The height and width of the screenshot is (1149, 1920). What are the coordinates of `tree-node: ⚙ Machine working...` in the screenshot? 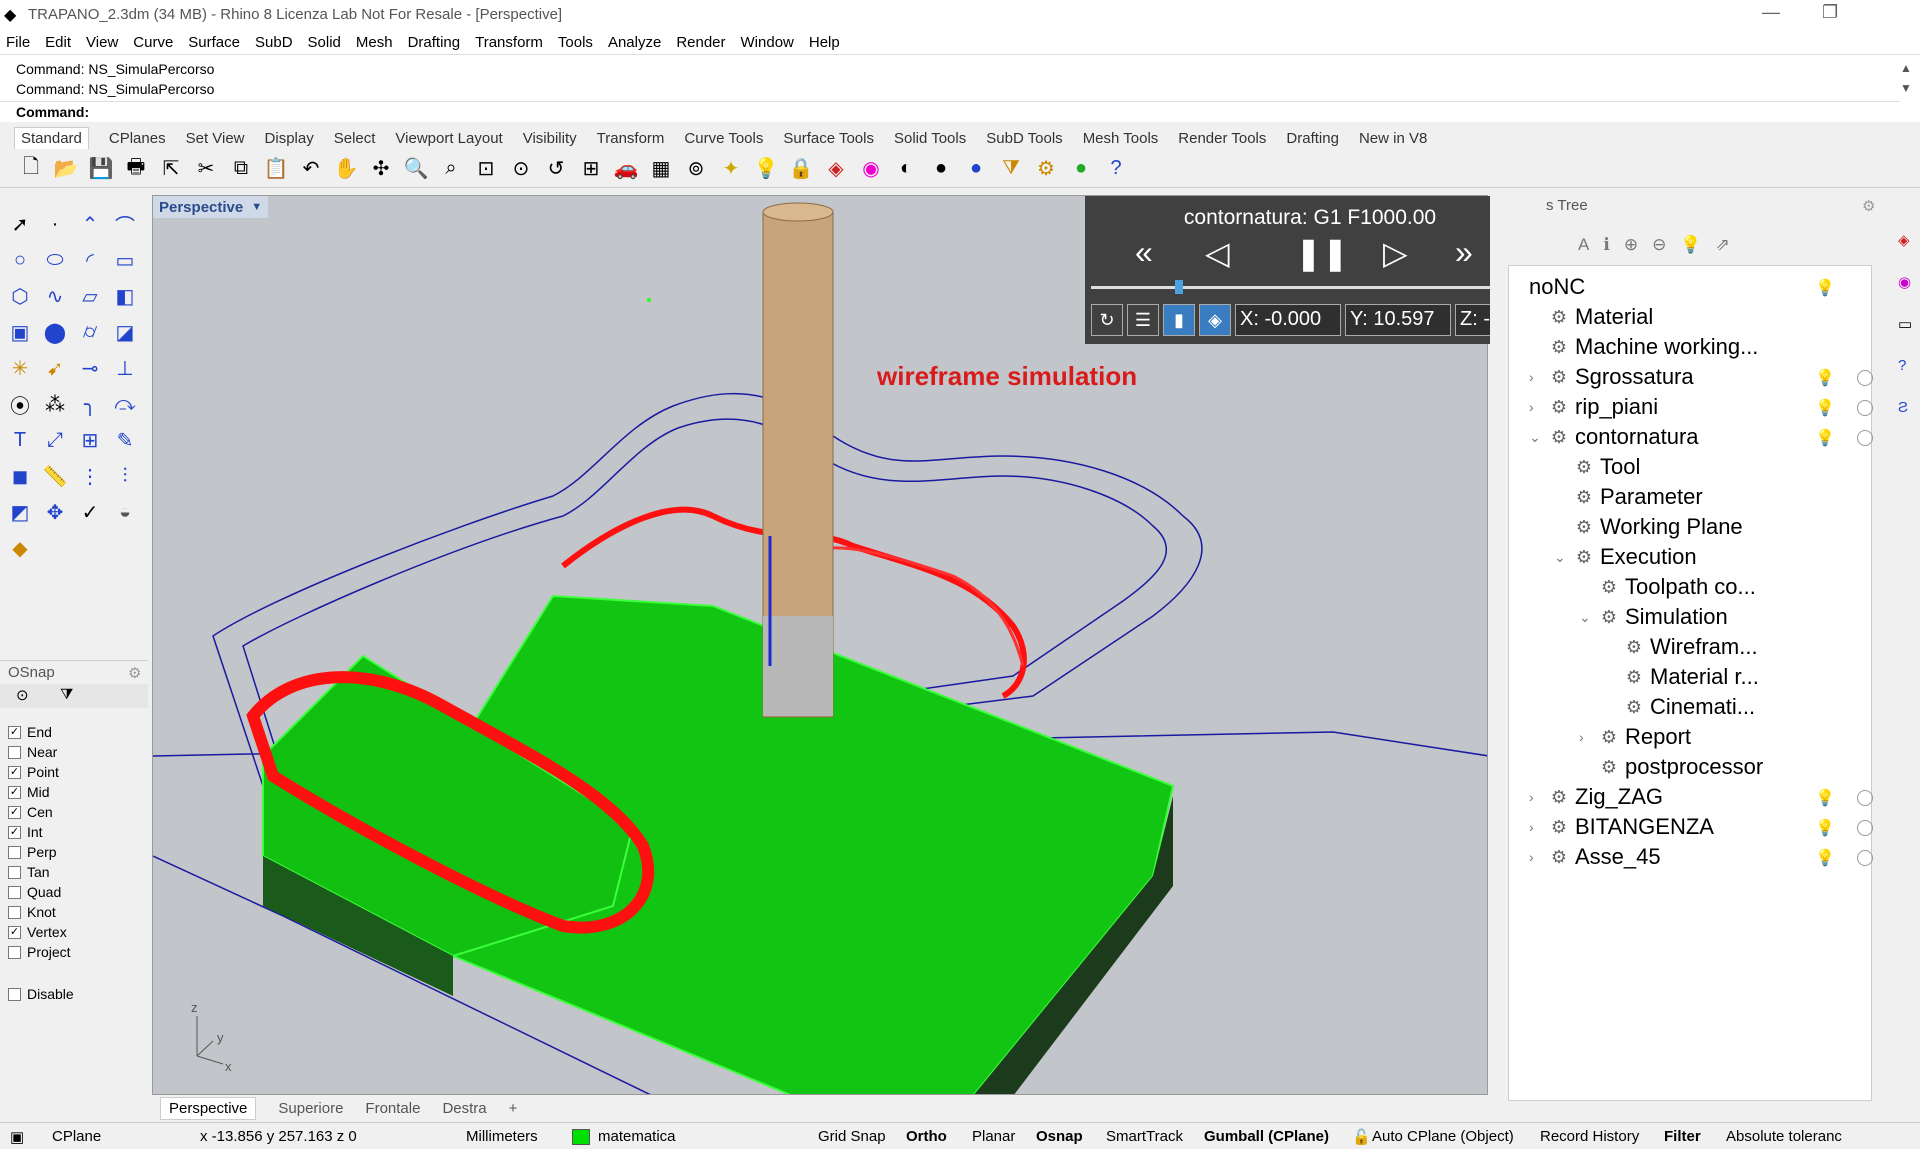 It's located at (1644, 347).